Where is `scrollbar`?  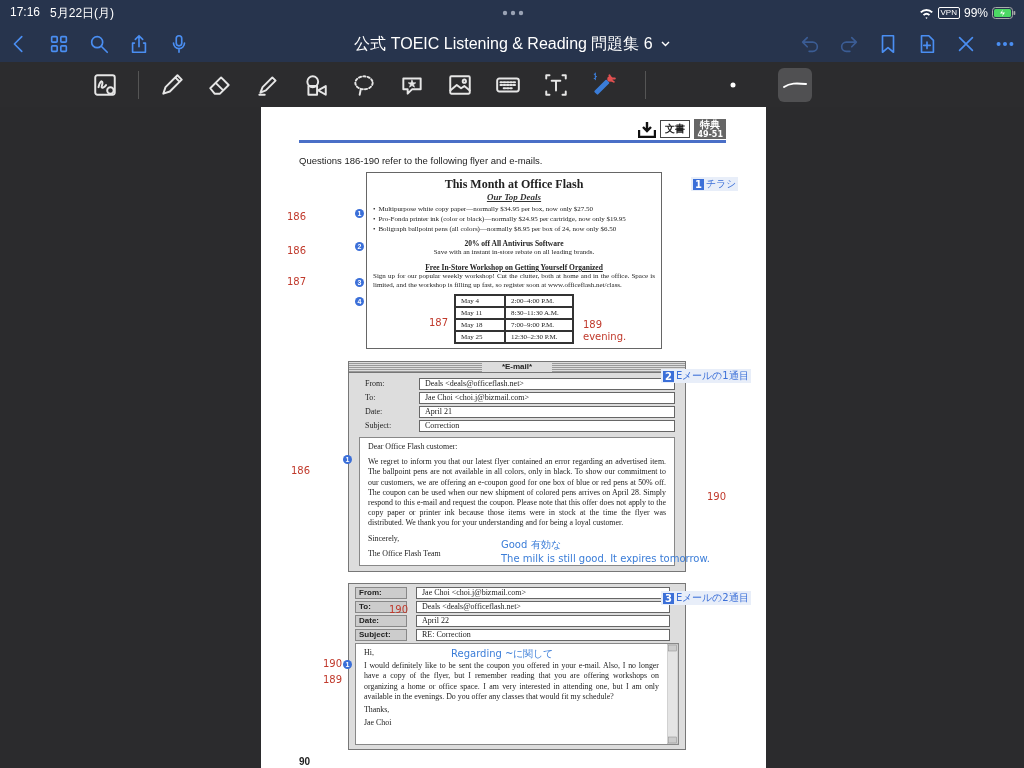
scrollbar is located at coordinates (672, 694).